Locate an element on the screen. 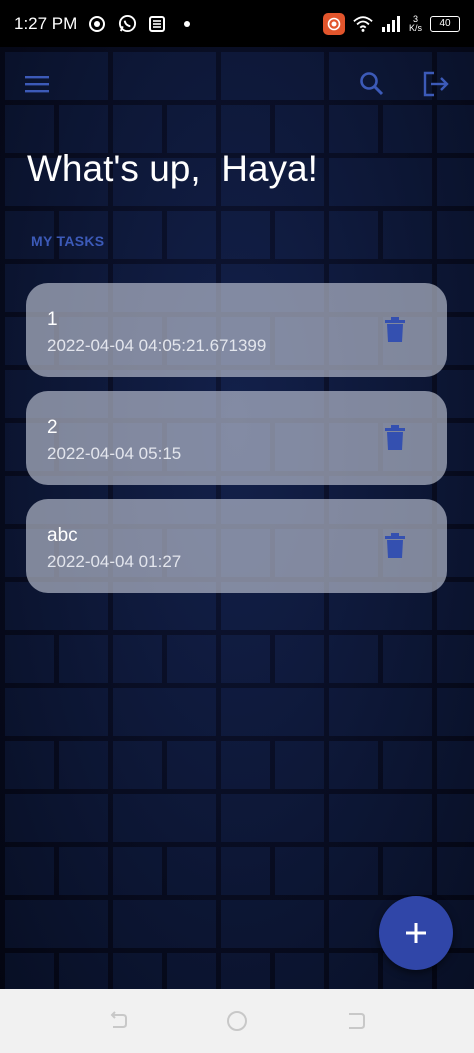  battery-level: 40 is located at coordinates (445, 23).